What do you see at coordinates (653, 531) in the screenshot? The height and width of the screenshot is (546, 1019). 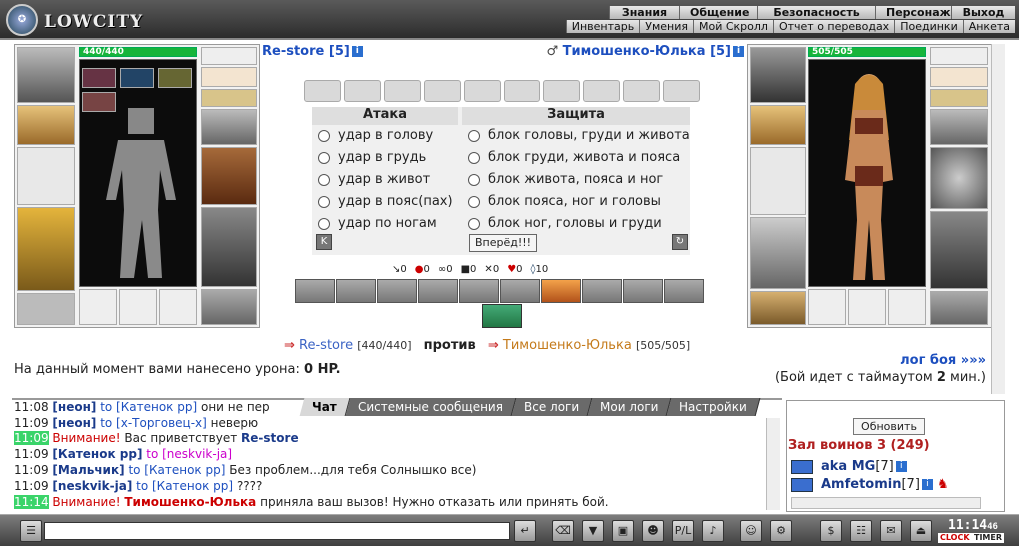 I see `dance-icon: ☻` at bounding box center [653, 531].